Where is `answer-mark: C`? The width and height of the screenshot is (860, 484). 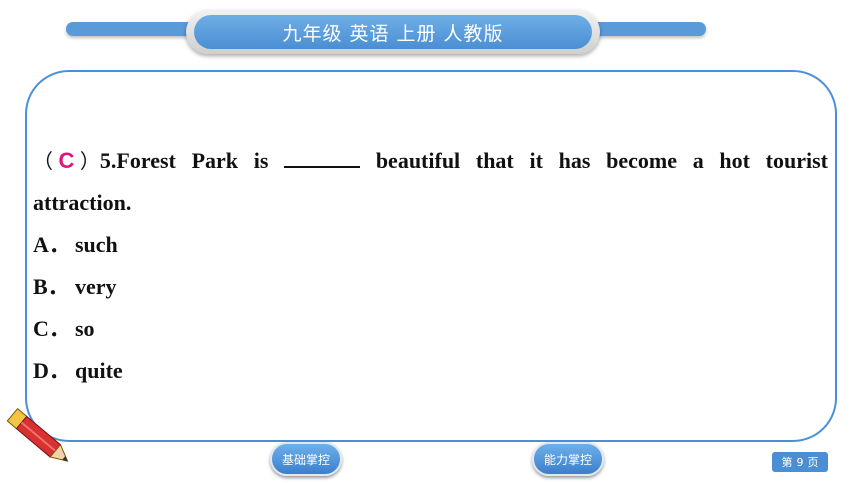 answer-mark: C is located at coordinates (66, 160).